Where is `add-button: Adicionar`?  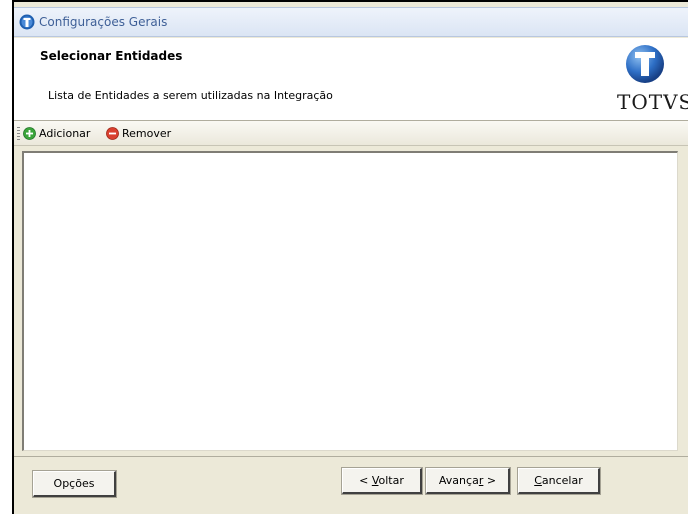 add-button: Adicionar is located at coordinates (56, 133).